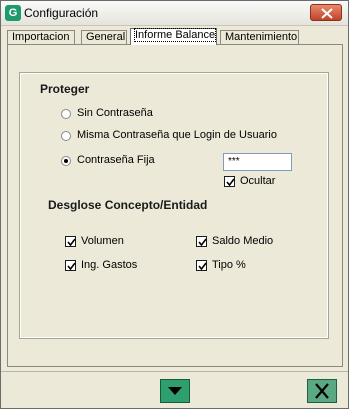  Describe the element at coordinates (246, 266) in the screenshot. I see `checkbox-tipo-pct: Tipo %` at that location.